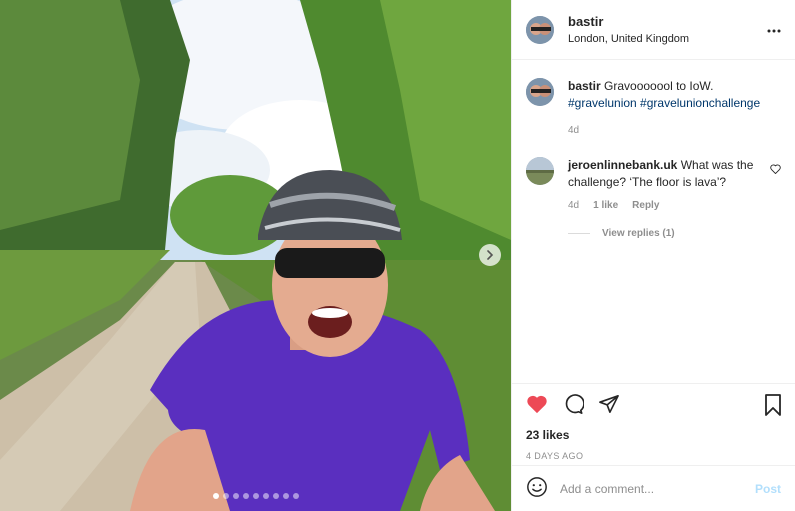 This screenshot has width=795, height=511. What do you see at coordinates (774, 31) in the screenshot?
I see `more-horizontal-icon` at bounding box center [774, 31].